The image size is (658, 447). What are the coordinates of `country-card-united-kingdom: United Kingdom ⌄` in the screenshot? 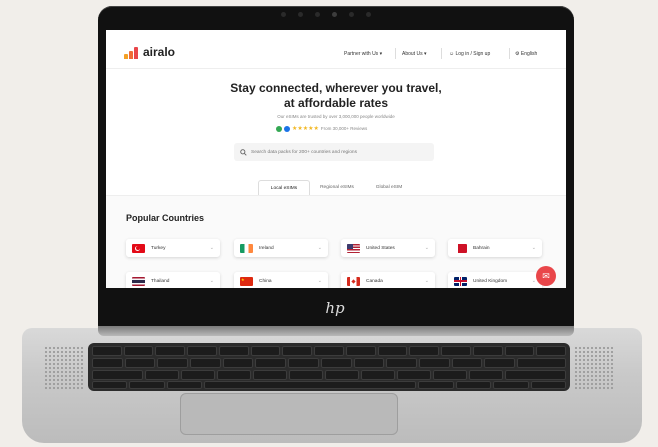 It's located at (495, 280).